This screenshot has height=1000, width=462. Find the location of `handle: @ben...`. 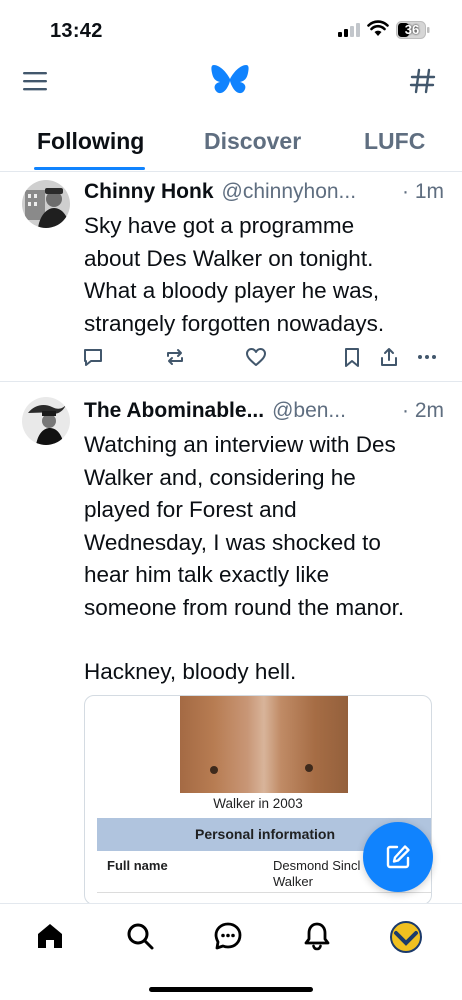

handle: @ben... is located at coordinates (309, 411).